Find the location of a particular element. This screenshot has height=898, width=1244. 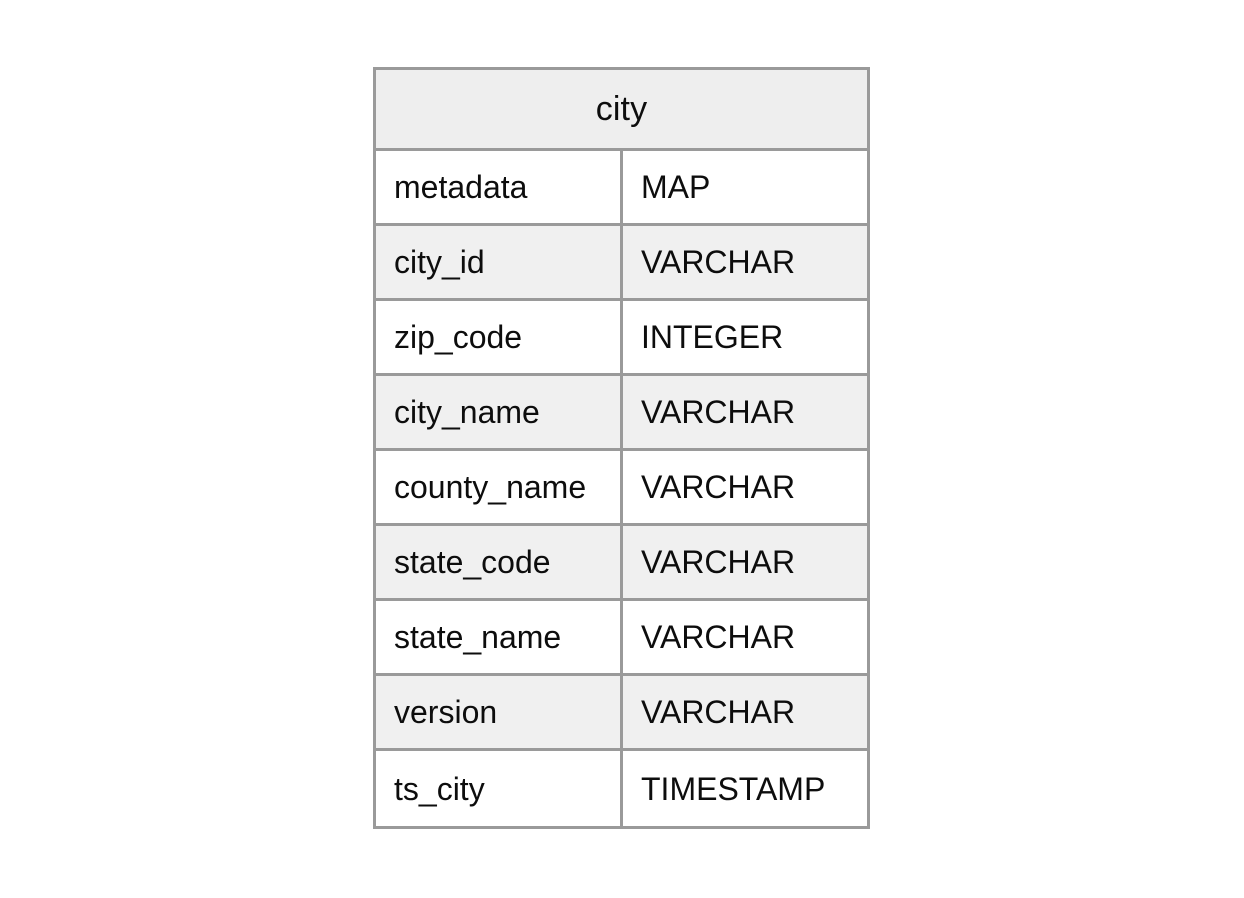

entity-title: city is located at coordinates (621, 109).